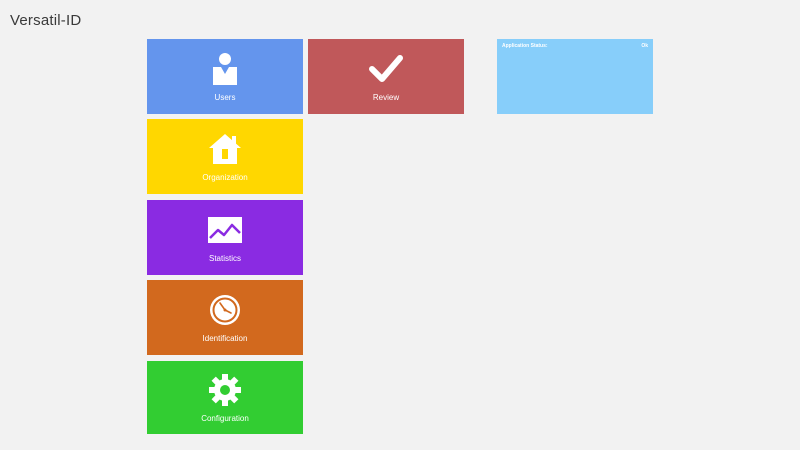 The height and width of the screenshot is (450, 800). I want to click on users-tile-label: Users, so click(225, 97).